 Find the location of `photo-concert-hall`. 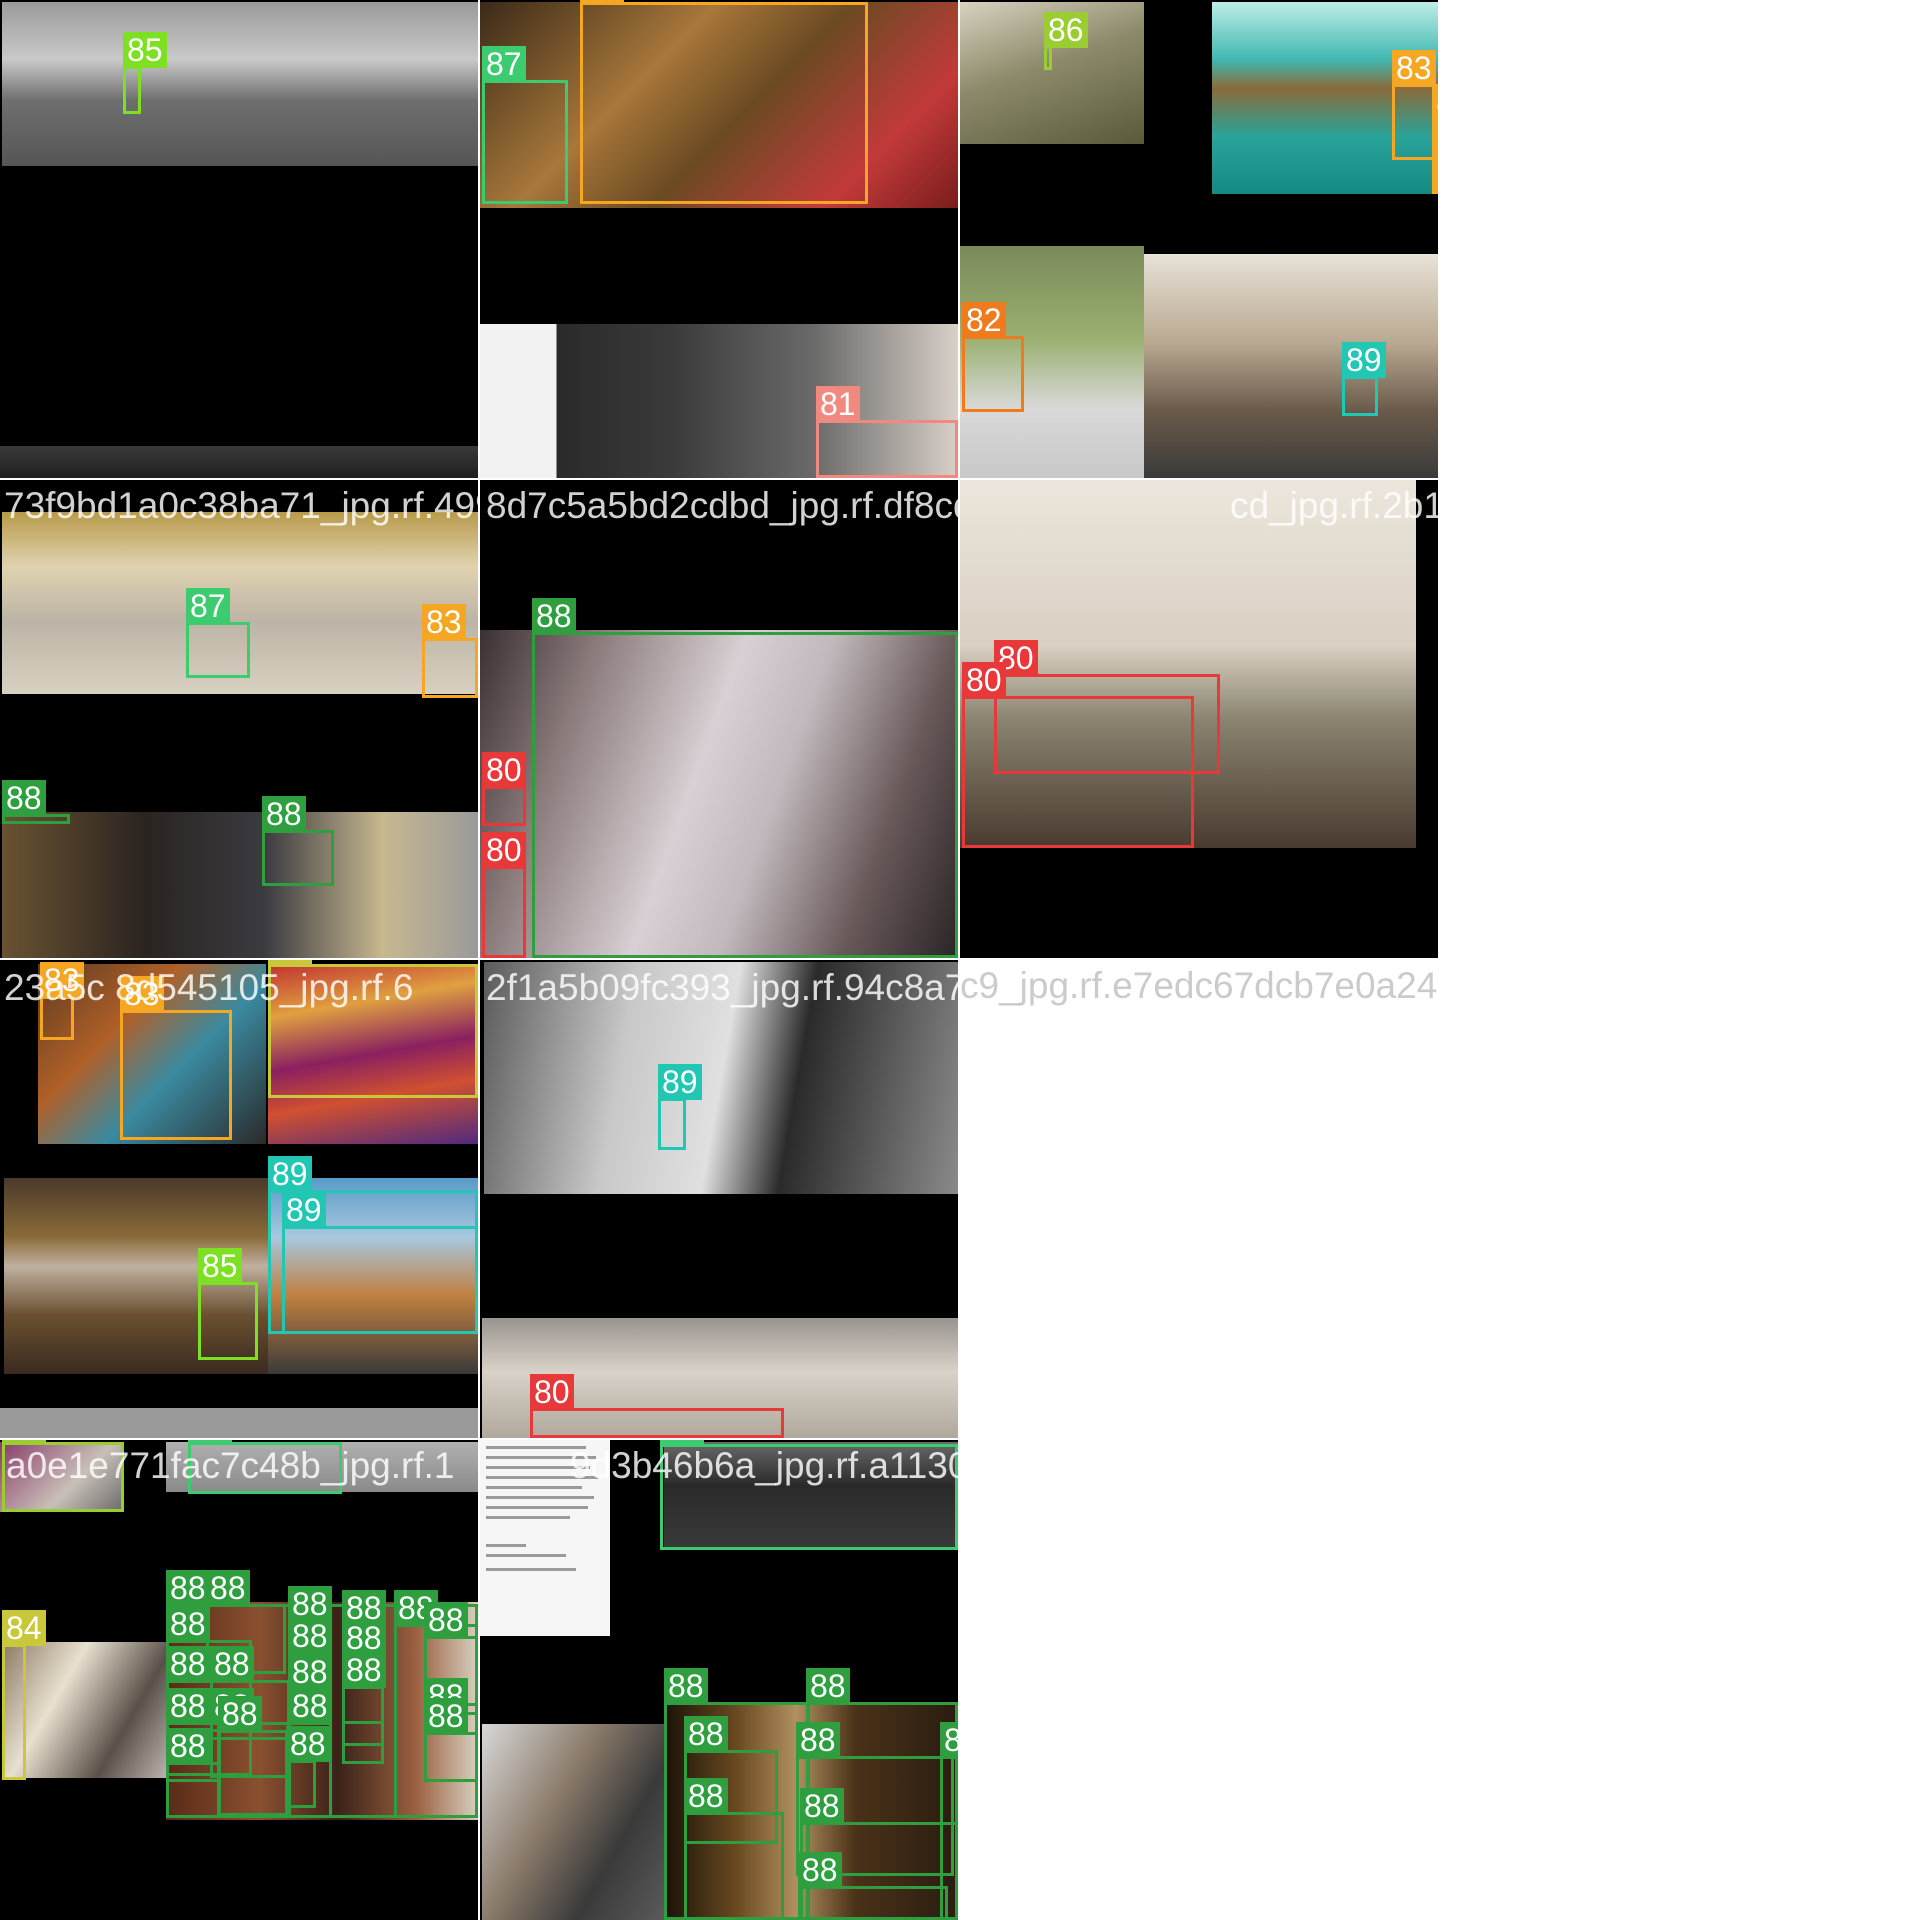

photo-concert-hall is located at coordinates (1291, 366).